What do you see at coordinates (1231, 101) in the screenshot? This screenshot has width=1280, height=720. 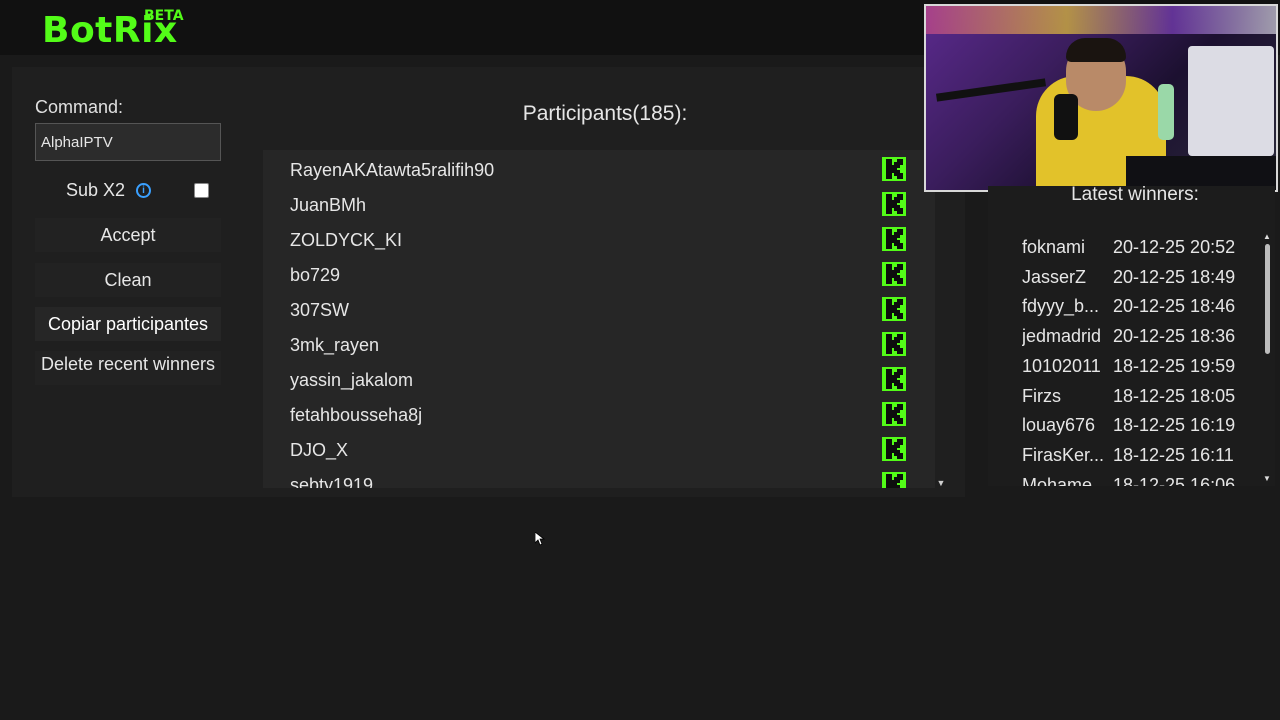 I see `background-monitor` at bounding box center [1231, 101].